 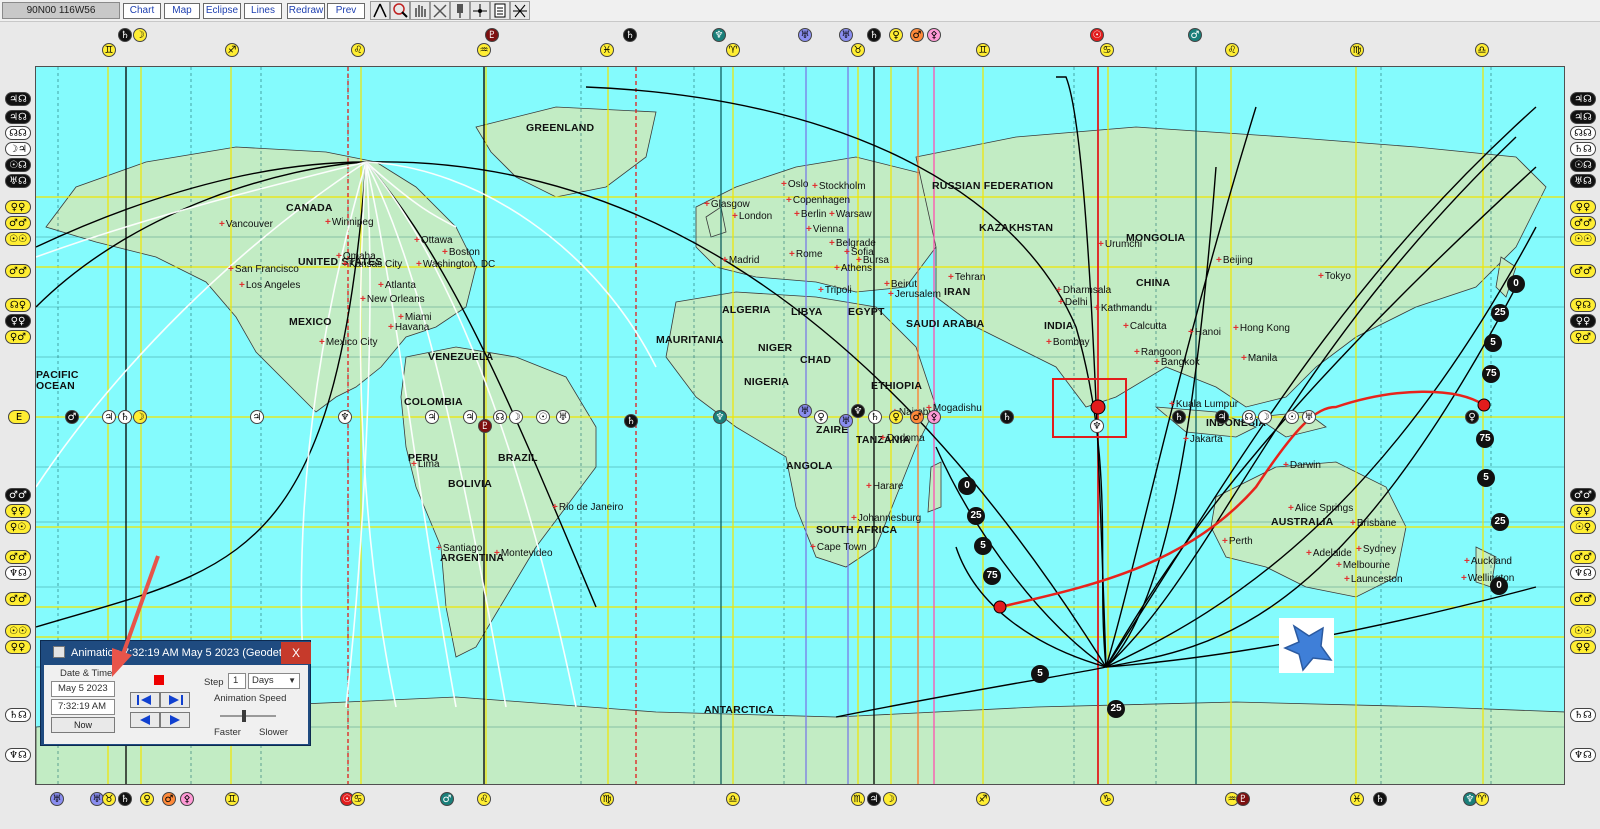 I want to click on side-glyph-icon: ☊♀, so click(x=18, y=305).